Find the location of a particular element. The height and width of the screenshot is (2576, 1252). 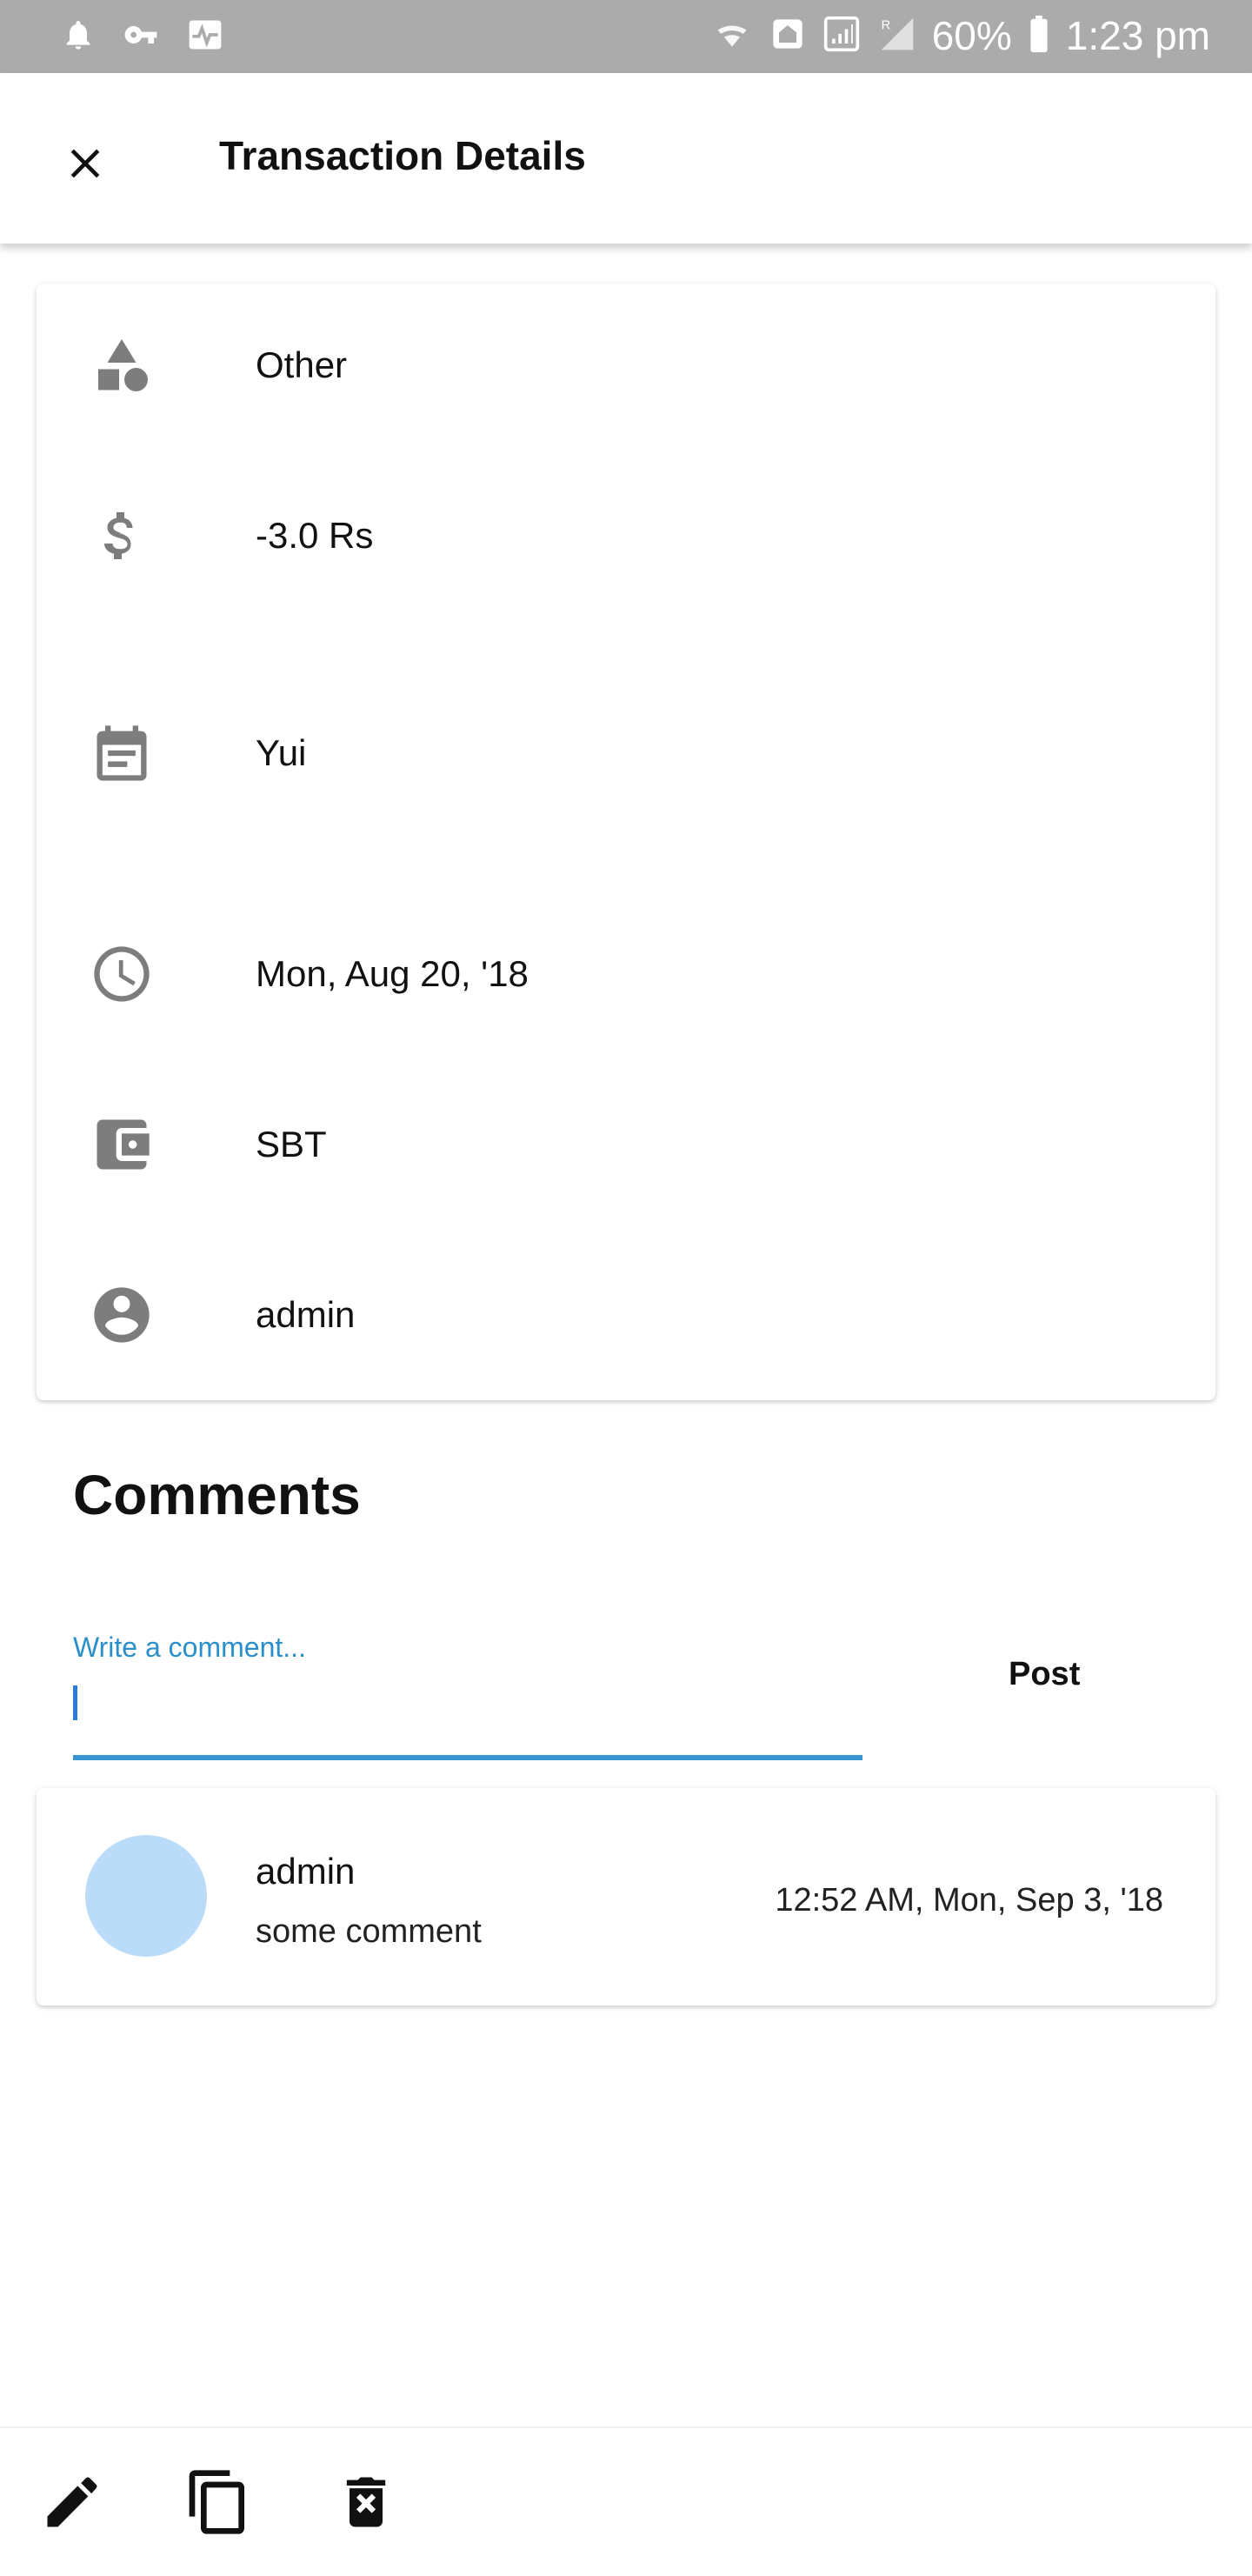

copy-button is located at coordinates (218, 2502).